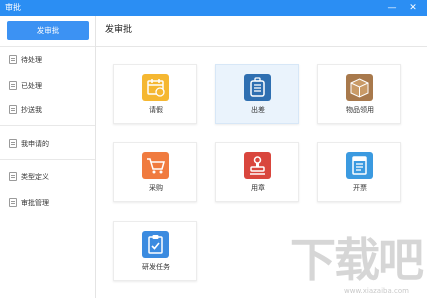 This screenshot has width=427, height=298. Describe the element at coordinates (155, 165) in the screenshot. I see `cart-icon` at that location.